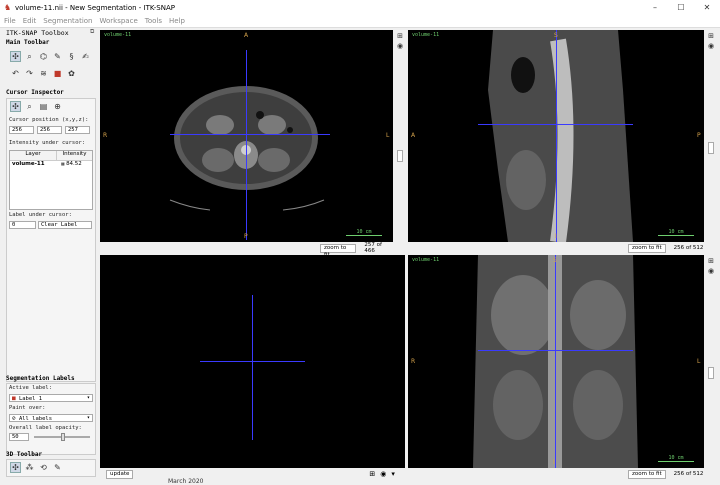 The image size is (720, 485). Describe the element at coordinates (71, 56) in the screenshot. I see `snake-tool-icon: §` at that location.